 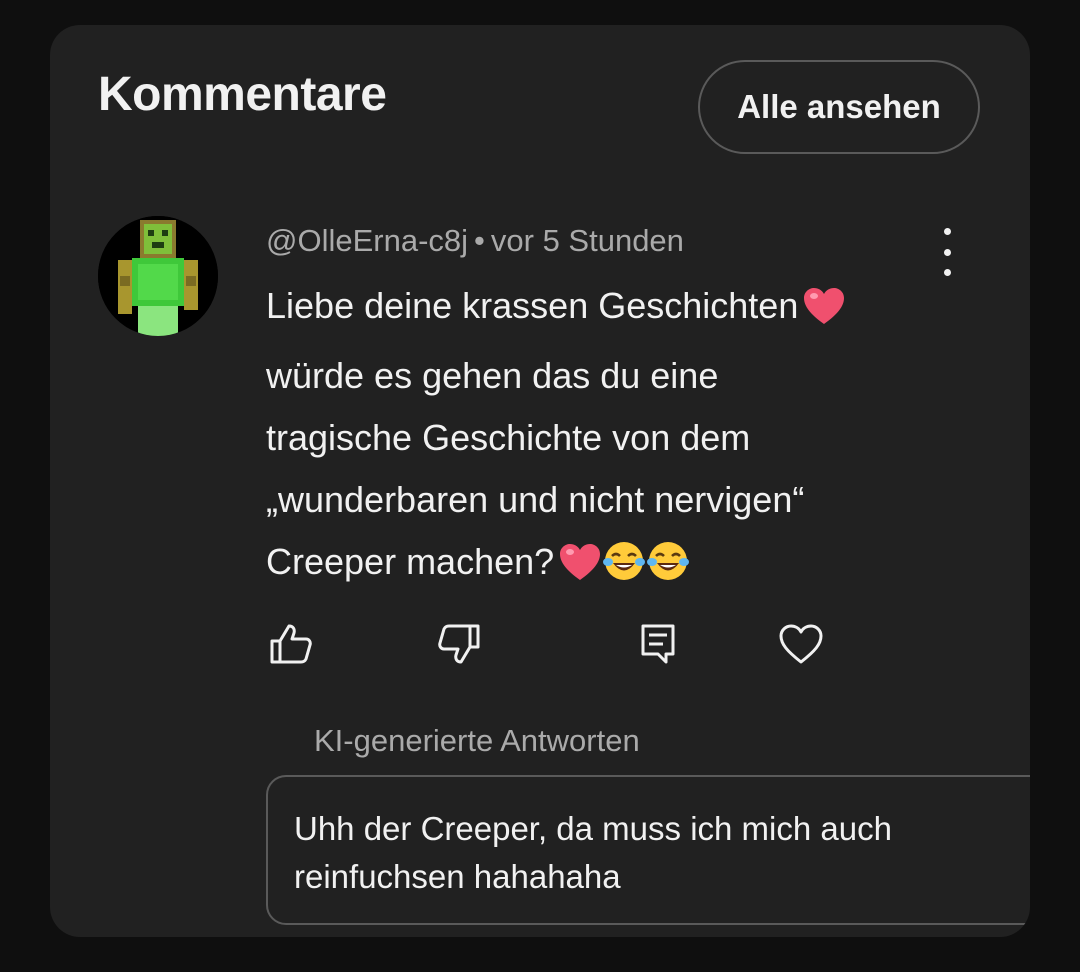 I want to click on comment-timestamp: vor 5 Stunden, so click(x=587, y=240).